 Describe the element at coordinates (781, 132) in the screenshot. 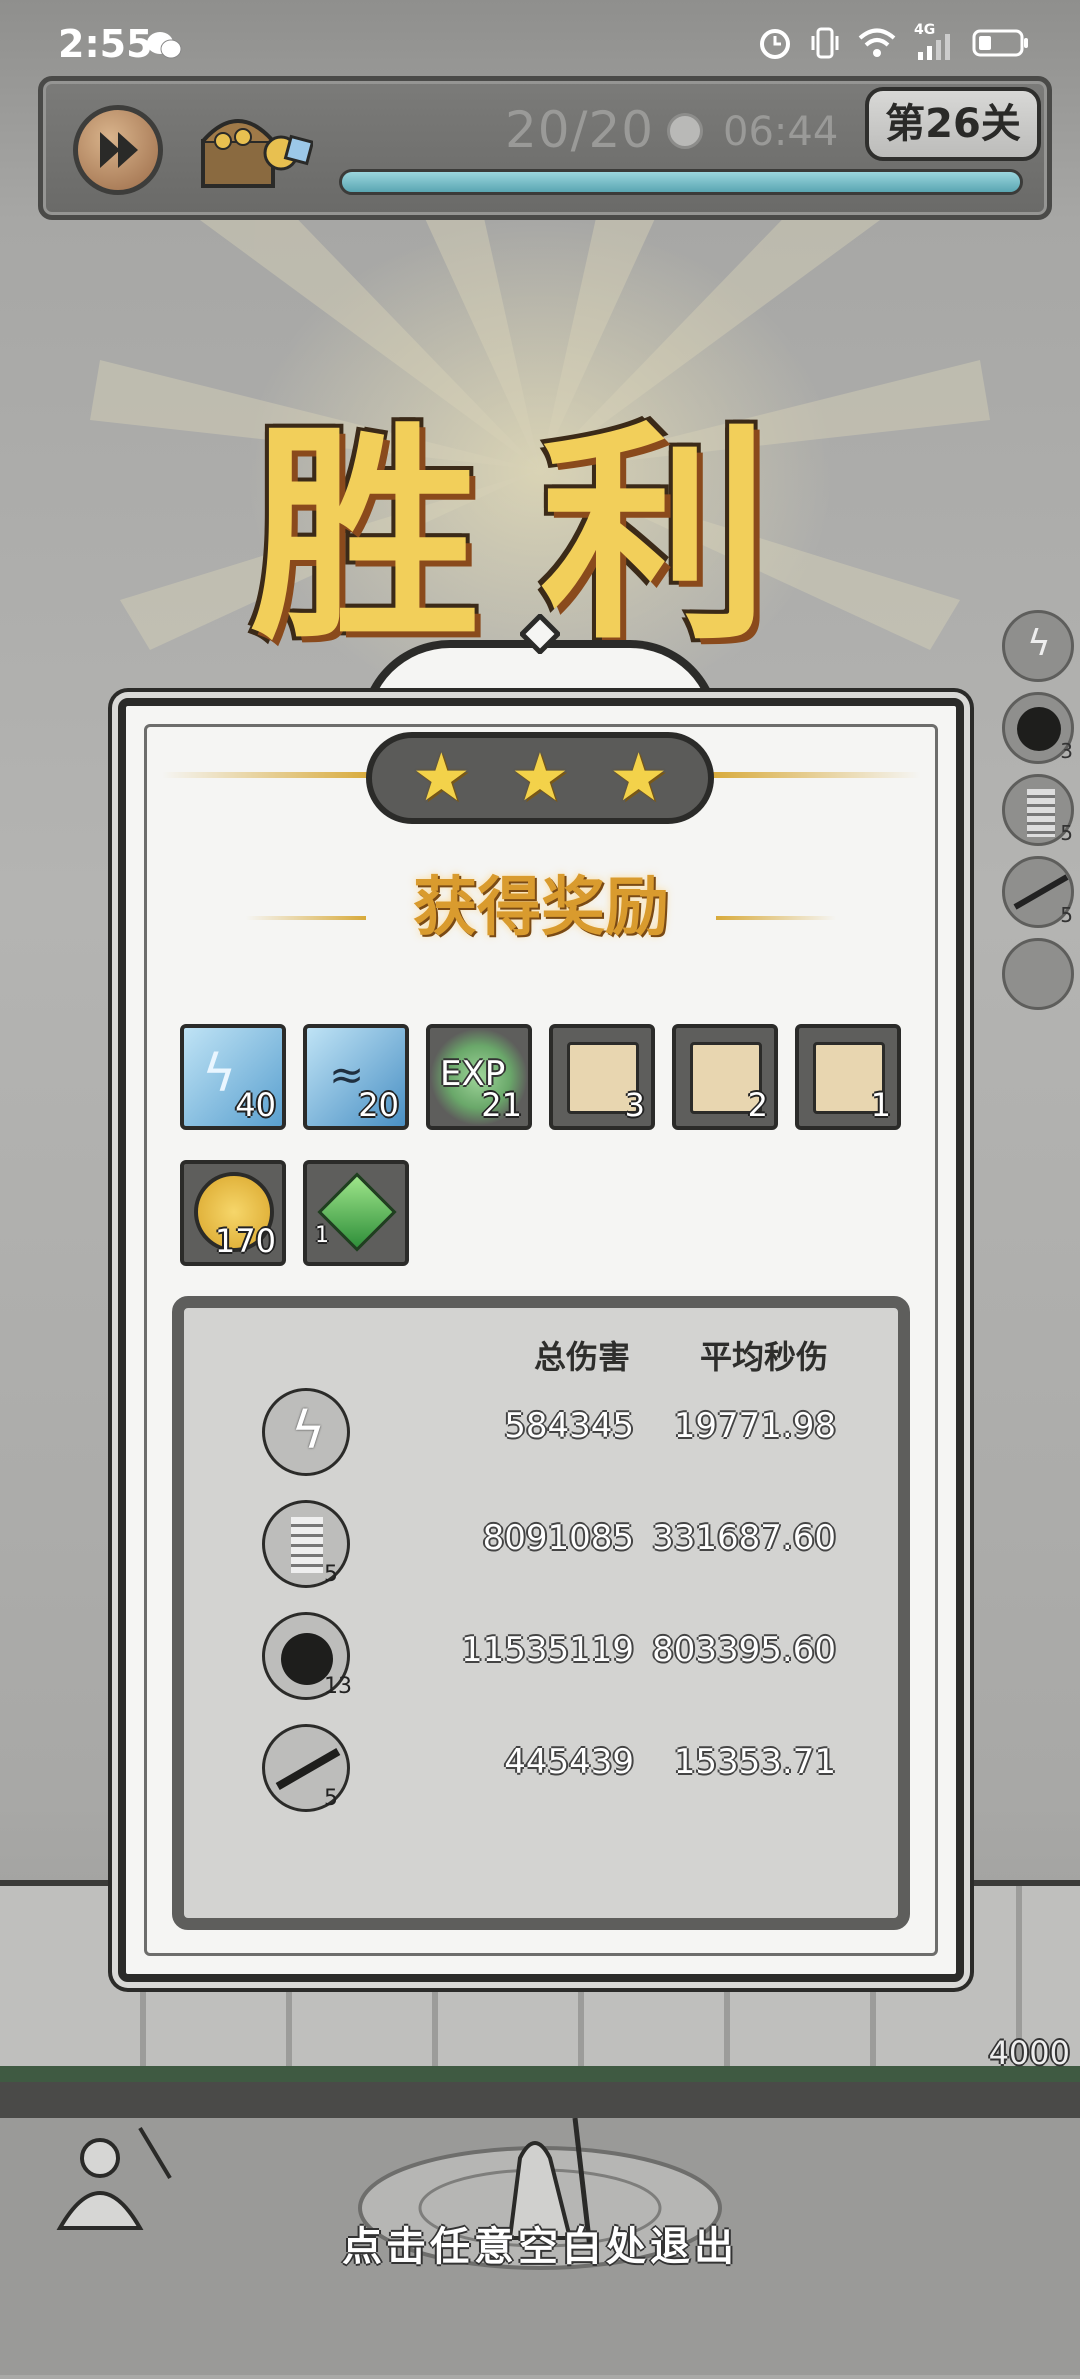

I see `timer: 06:44` at that location.